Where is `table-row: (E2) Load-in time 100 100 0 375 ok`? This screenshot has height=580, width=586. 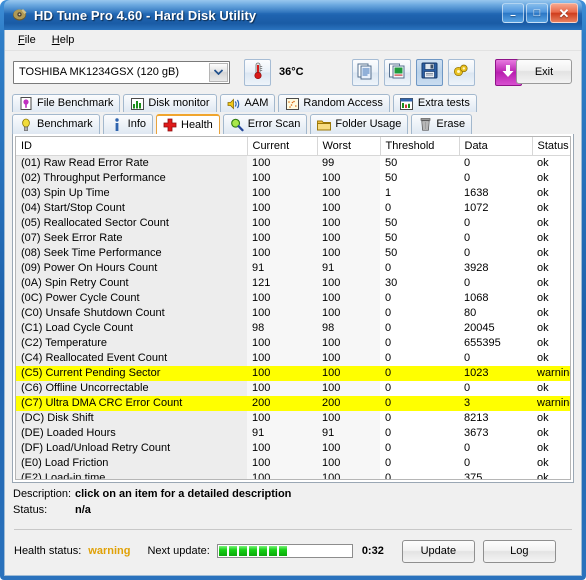 table-row: (E2) Load-in time 100 100 0 375 ok is located at coordinates (293, 474).